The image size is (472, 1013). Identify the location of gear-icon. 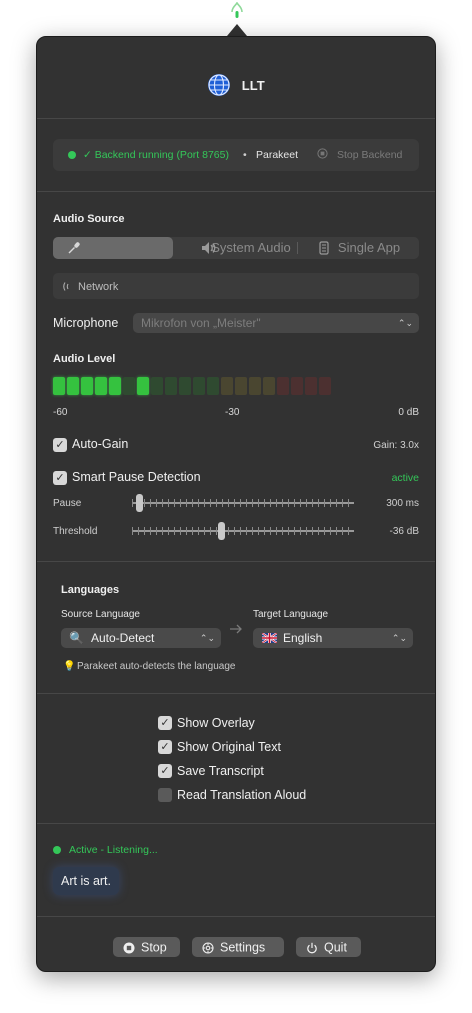
(208, 948).